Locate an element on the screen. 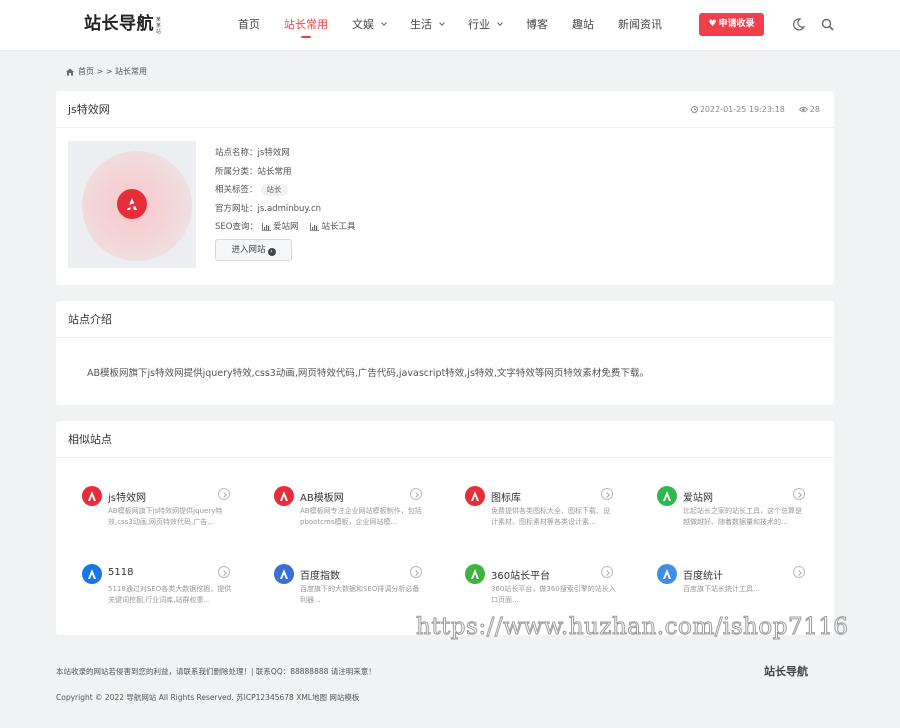  site-logo-icon is located at coordinates (132, 204).